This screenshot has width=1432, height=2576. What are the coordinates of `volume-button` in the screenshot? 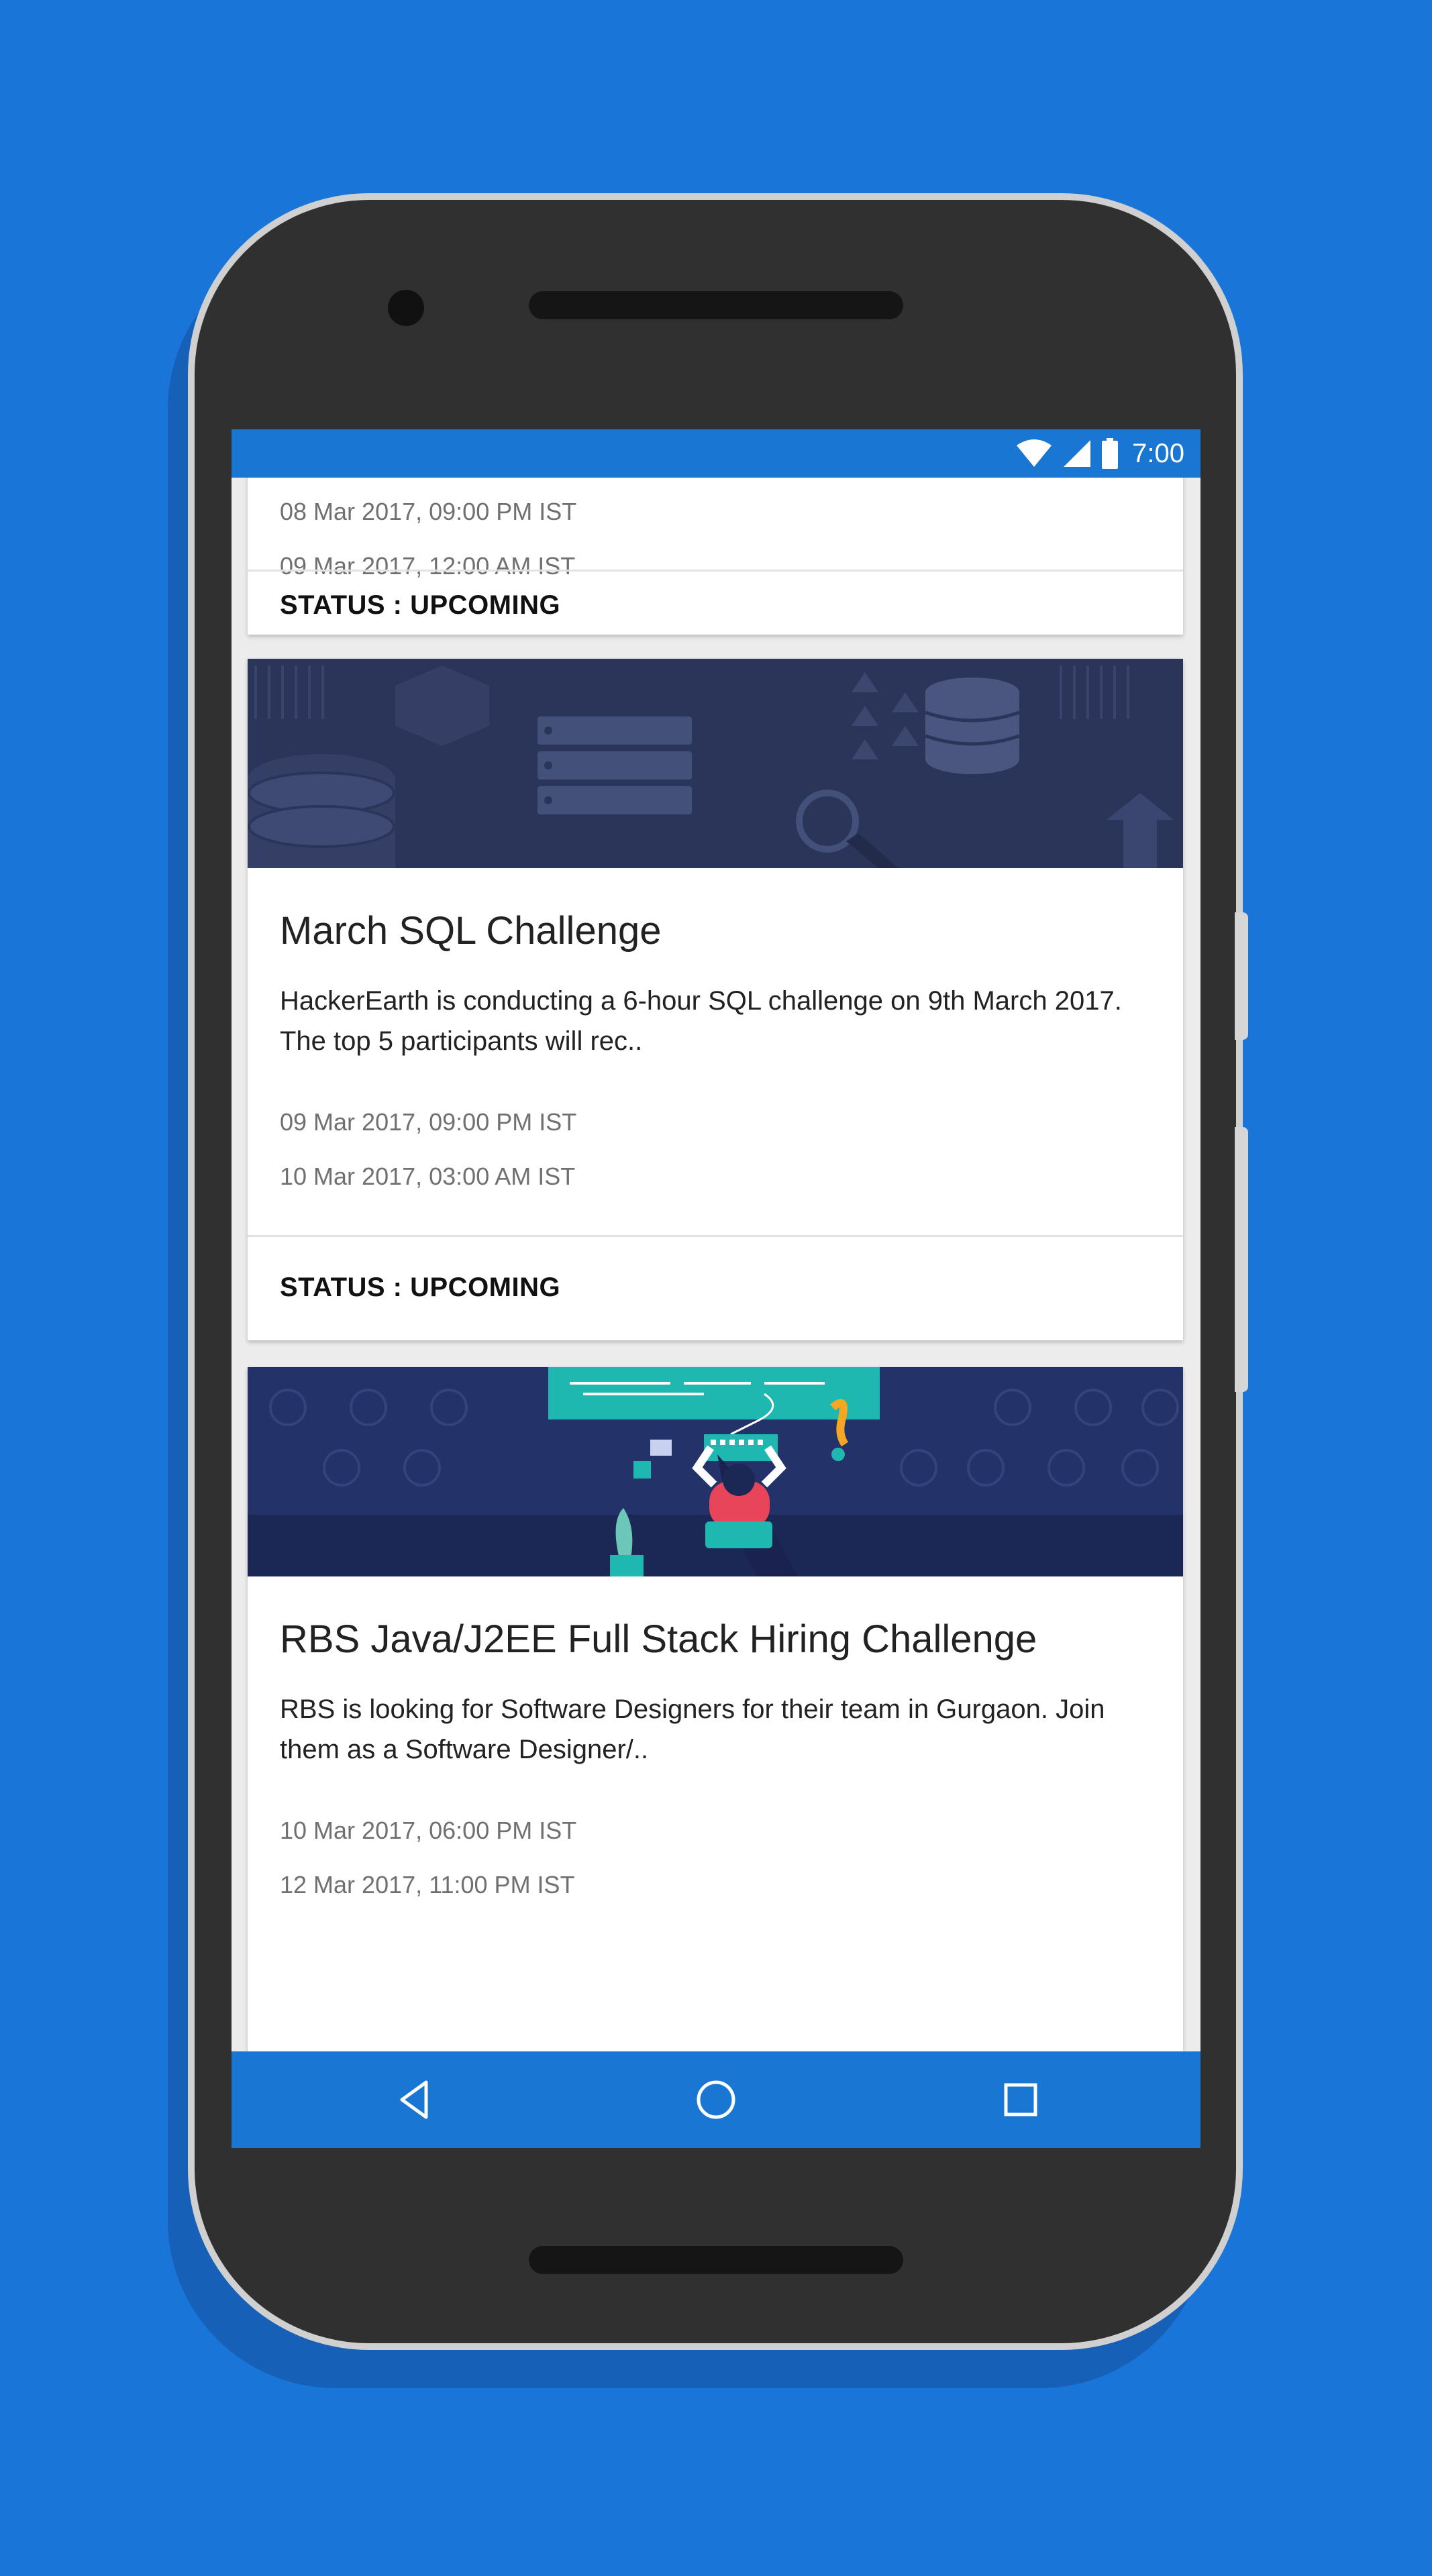 It's located at (1241, 1259).